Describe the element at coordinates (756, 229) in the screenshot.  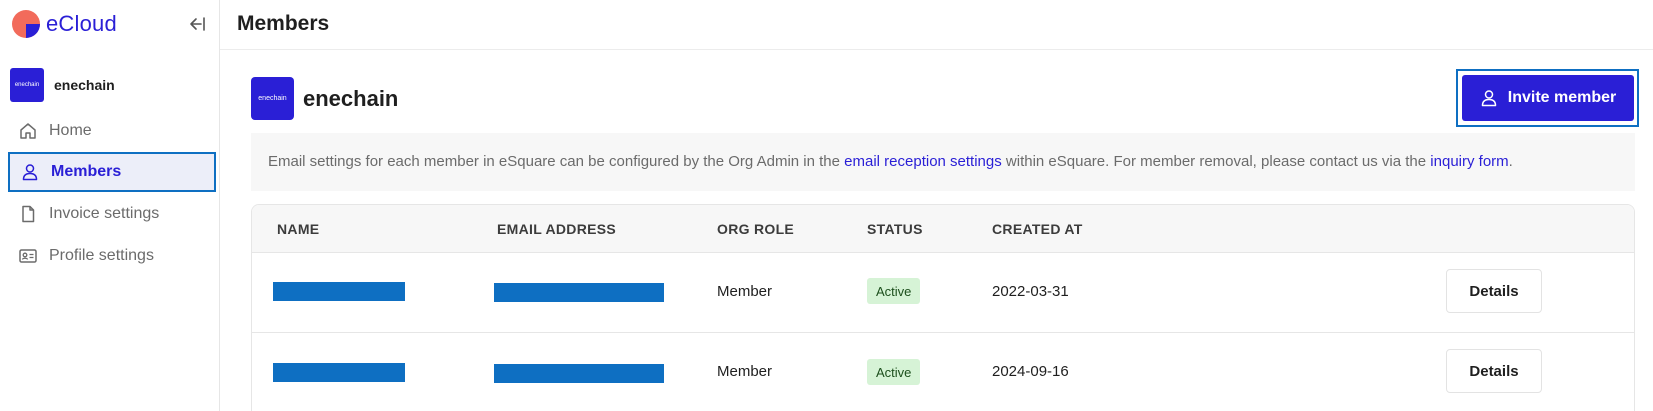
I see `column-header-org-role: ORG ROLE` at that location.